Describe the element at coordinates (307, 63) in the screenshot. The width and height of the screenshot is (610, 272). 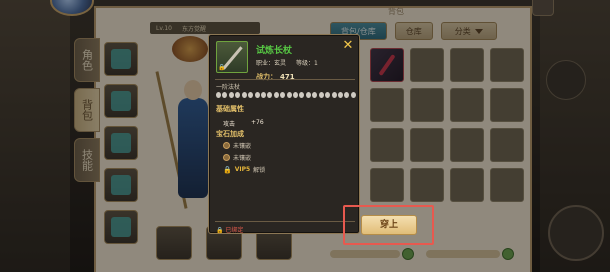
I see `item-level: 等级：1` at that location.